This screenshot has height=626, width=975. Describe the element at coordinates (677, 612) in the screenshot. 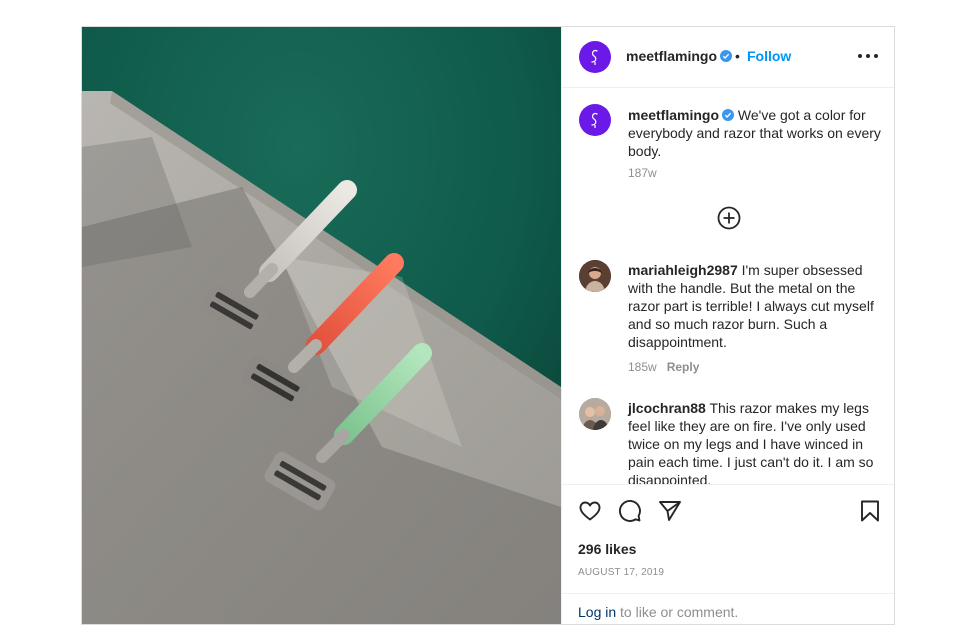

I see `login-prompt-text: to like or comment.` at that location.